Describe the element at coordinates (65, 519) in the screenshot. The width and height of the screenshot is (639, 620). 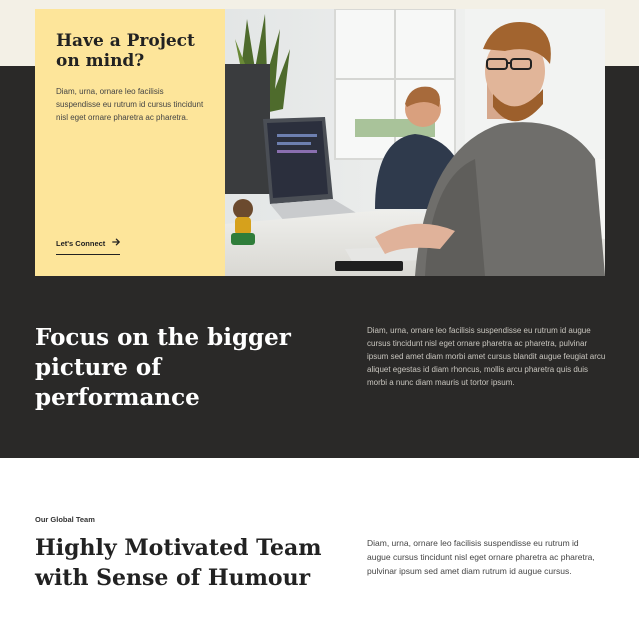
I see `team-eyebrow: Our Global Team` at that location.